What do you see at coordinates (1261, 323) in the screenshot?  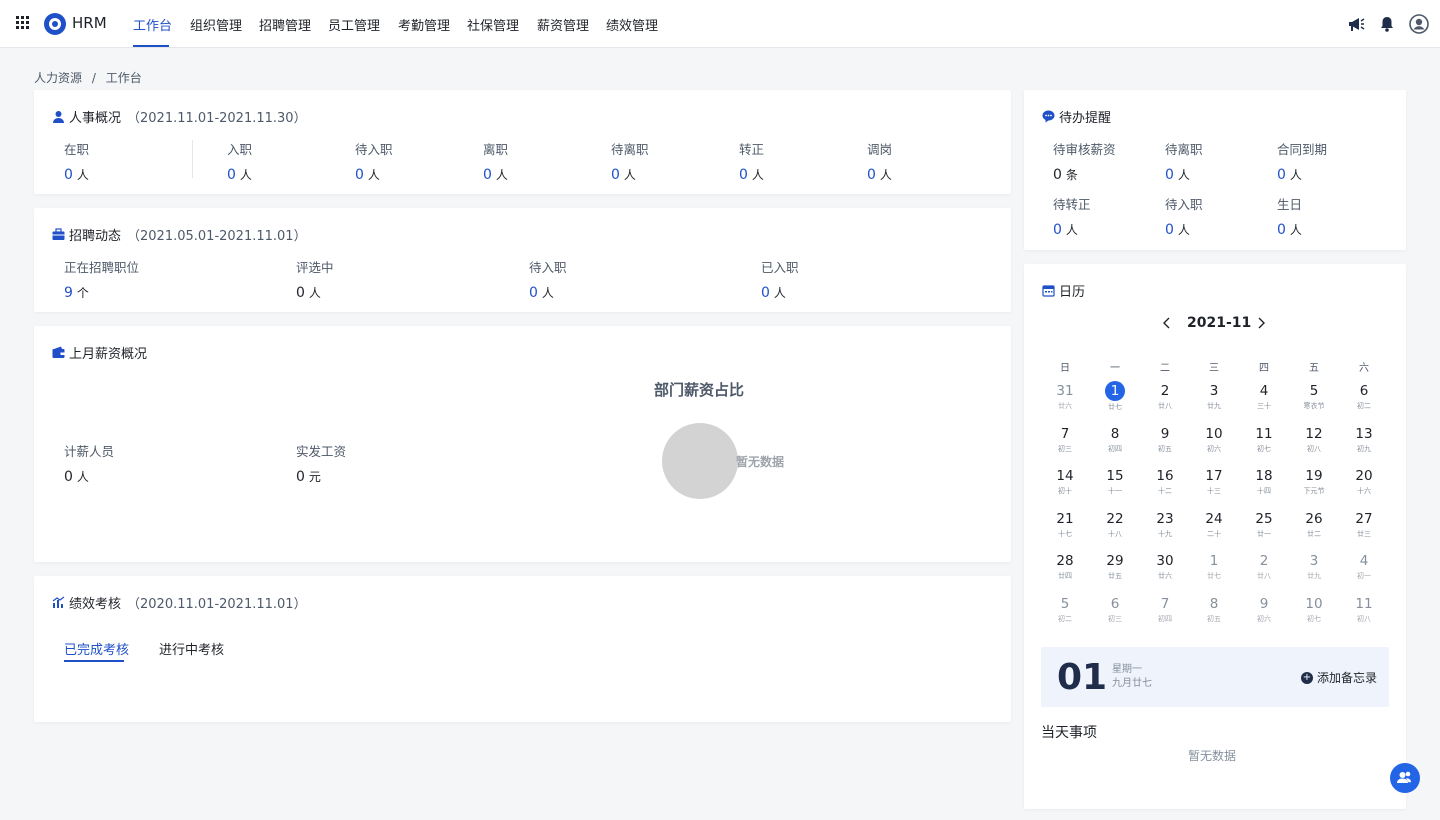 I see `next-month-chevron-icon` at bounding box center [1261, 323].